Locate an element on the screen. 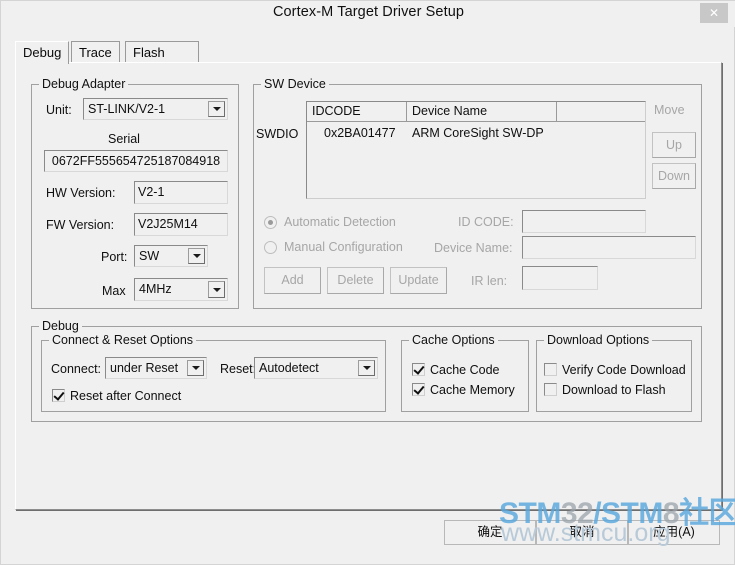  swdio-label: SWDIO is located at coordinates (277, 134).